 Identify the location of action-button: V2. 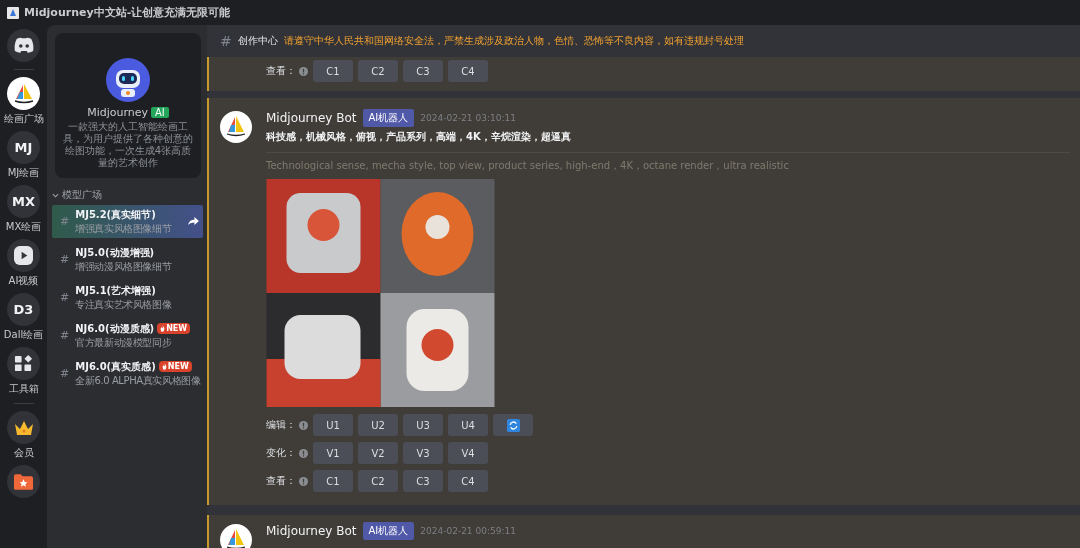
(378, 453).